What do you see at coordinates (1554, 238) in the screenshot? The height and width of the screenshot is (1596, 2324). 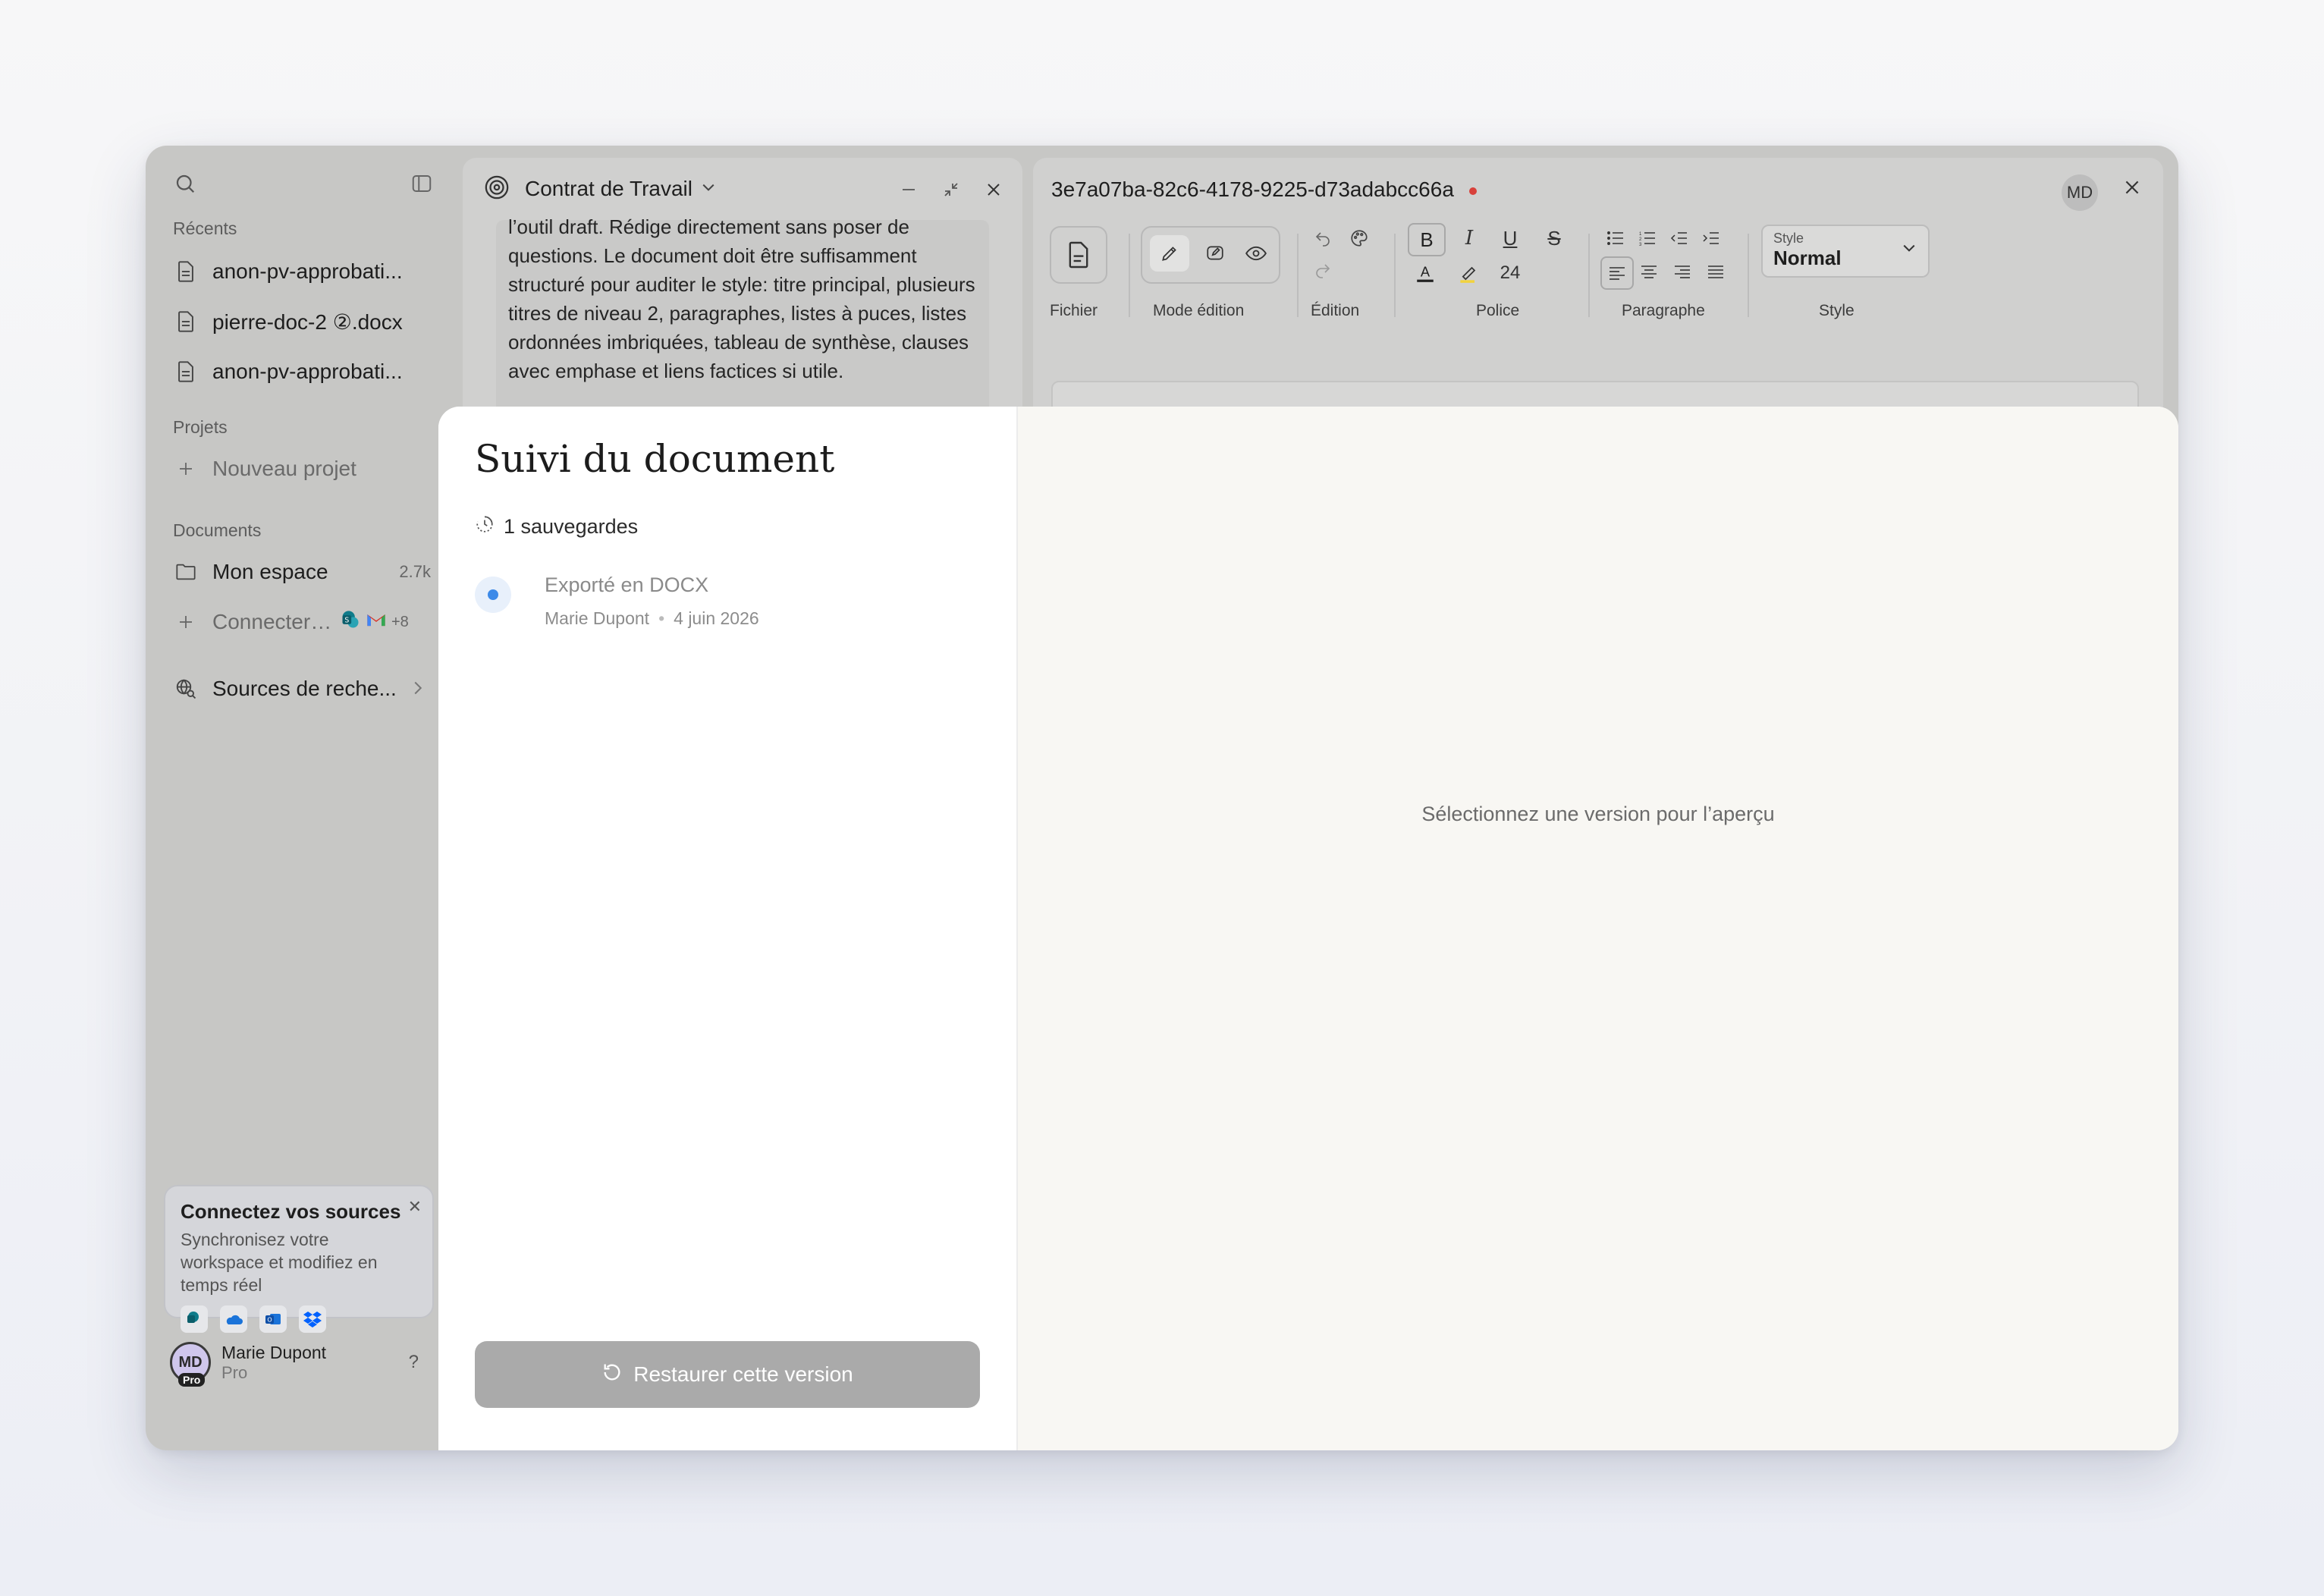 I see `strikethrough-button: S` at bounding box center [1554, 238].